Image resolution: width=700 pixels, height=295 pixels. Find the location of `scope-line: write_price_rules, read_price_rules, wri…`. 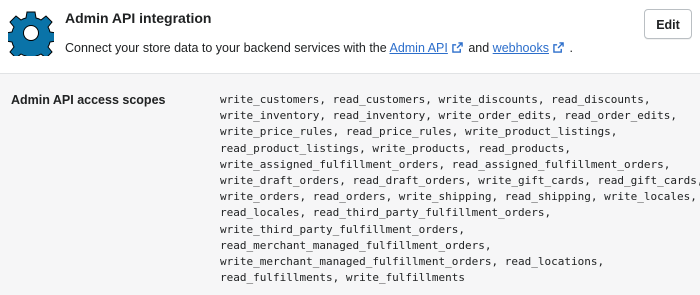

scope-line: write_price_rules, read_price_rules, wri… is located at coordinates (419, 132).